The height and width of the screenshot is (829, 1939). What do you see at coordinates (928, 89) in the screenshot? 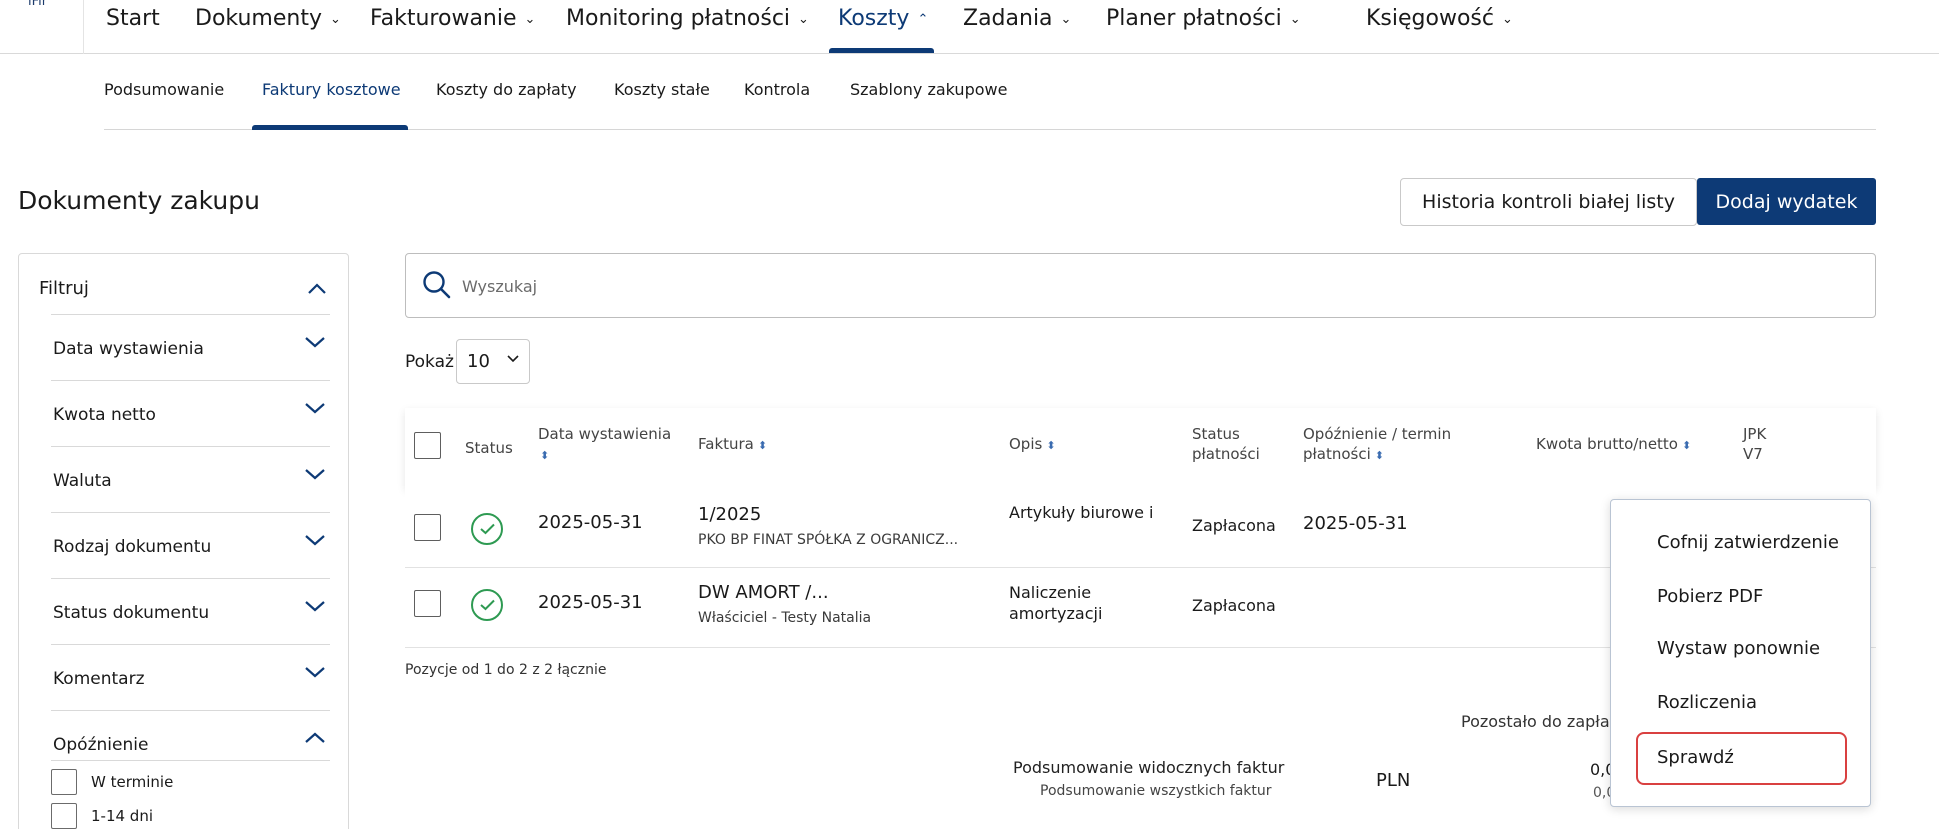
I see `subnav-item-szablony-zakupowe: Szablony zakupowe` at bounding box center [928, 89].